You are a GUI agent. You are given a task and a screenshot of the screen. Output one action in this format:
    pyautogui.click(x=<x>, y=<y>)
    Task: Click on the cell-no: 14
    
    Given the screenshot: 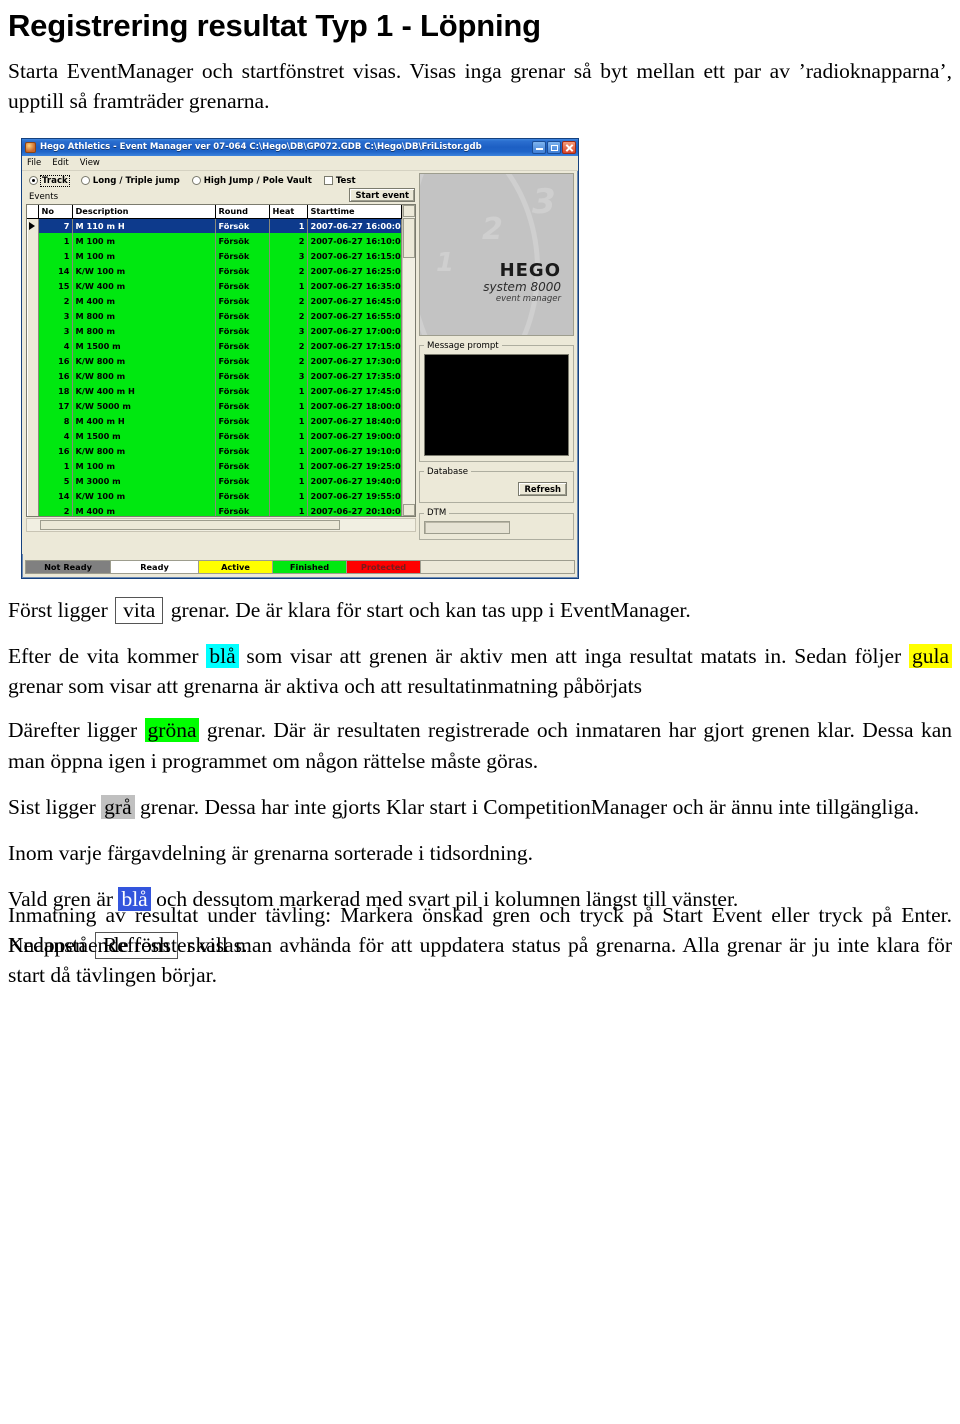 What is the action you would take?
    pyautogui.click(x=55, y=271)
    